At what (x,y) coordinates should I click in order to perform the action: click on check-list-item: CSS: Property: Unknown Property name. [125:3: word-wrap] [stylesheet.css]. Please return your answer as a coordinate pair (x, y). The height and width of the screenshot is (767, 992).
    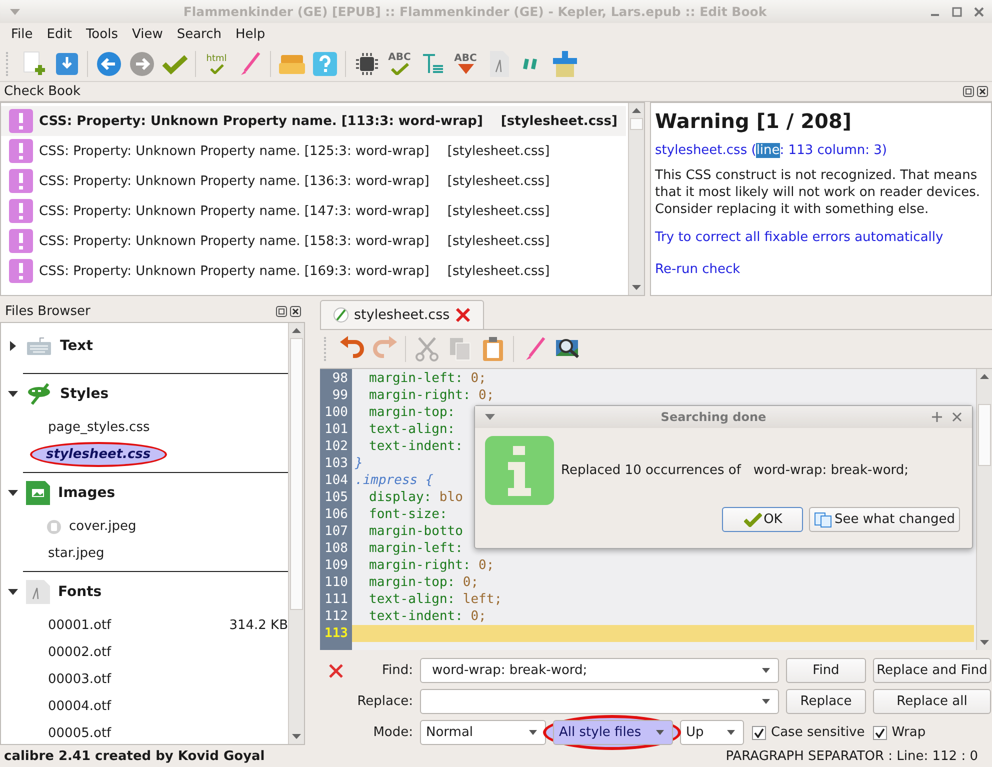
    Looking at the image, I should click on (314, 151).